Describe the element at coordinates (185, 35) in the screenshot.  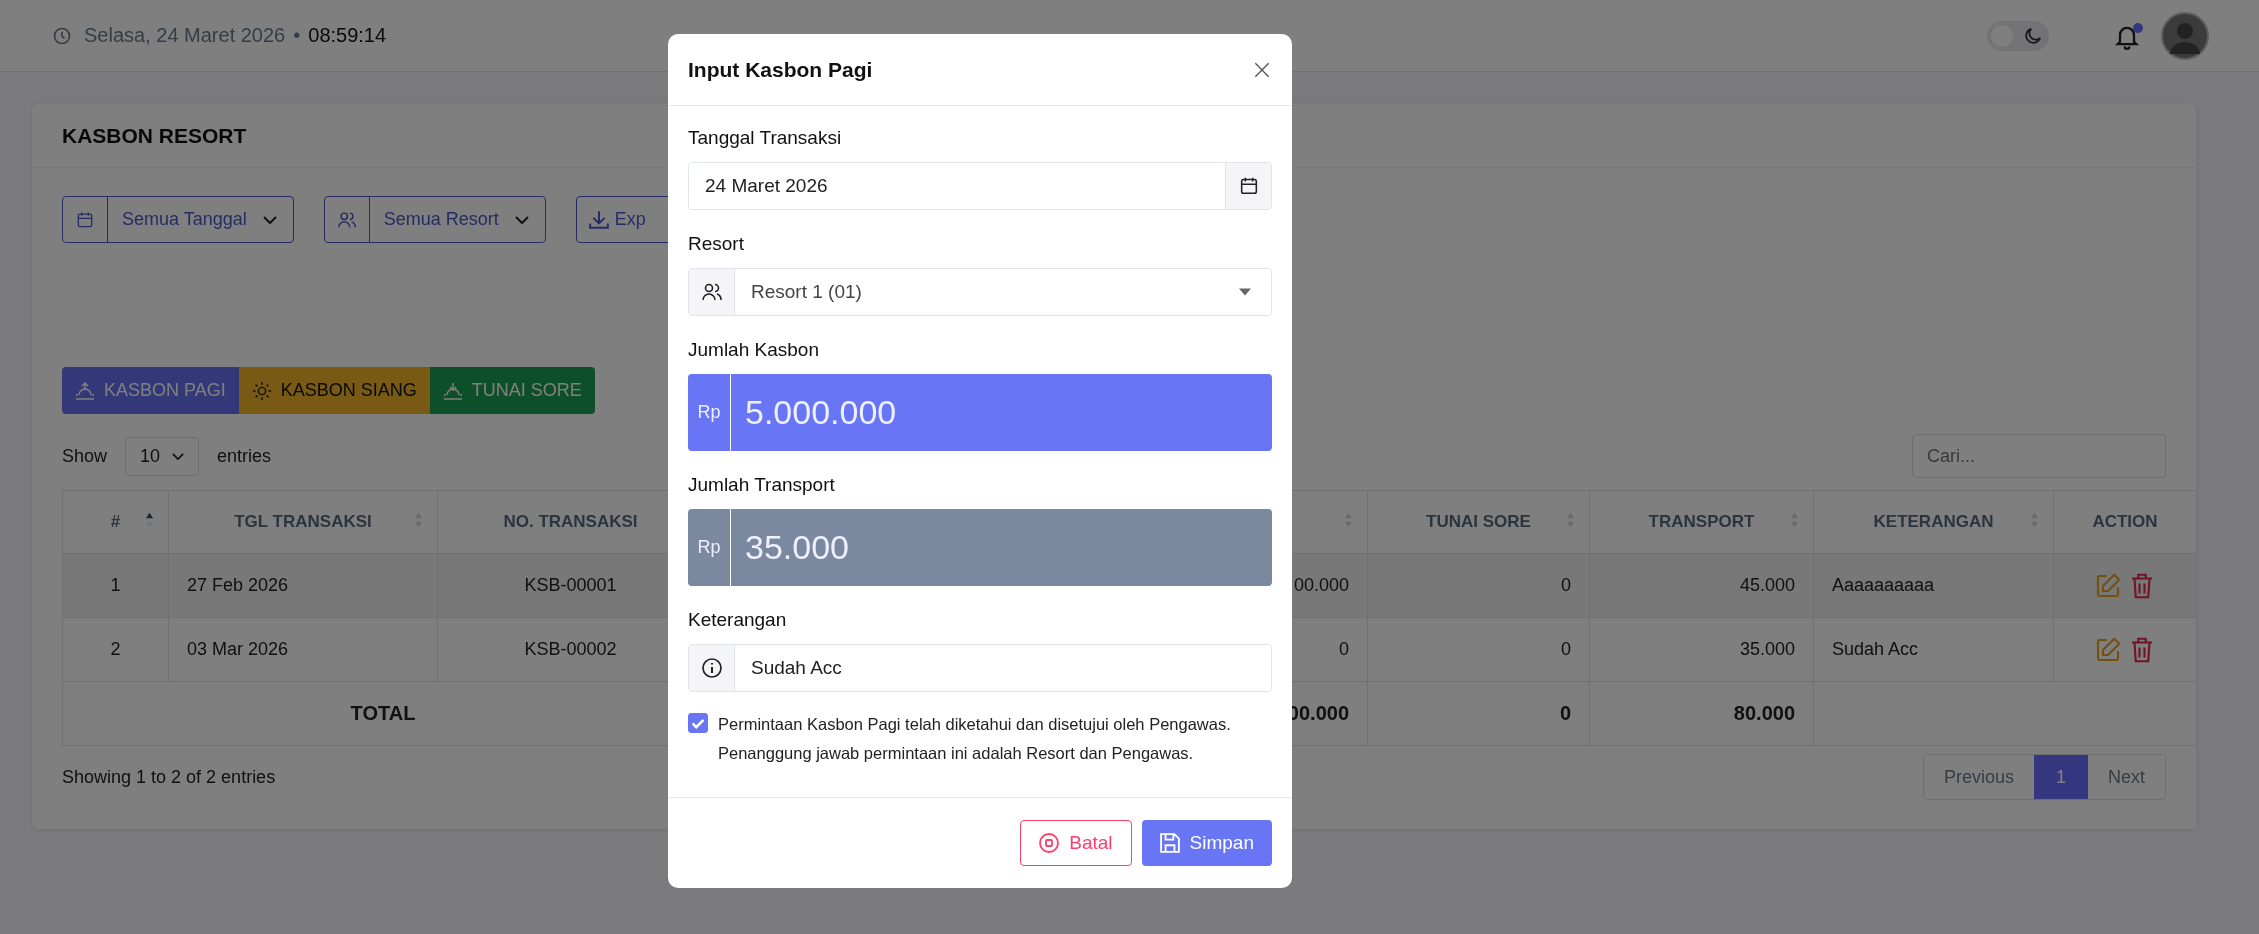
I see `date-text: Selasa, 24 Maret 2026` at that location.